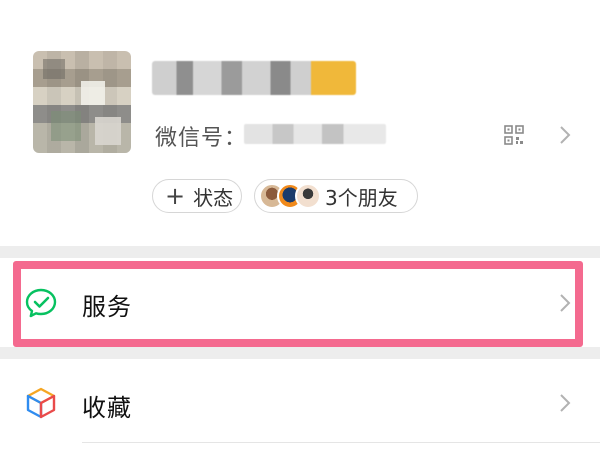  Describe the element at coordinates (175, 196) in the screenshot. I see `plus-icon: +` at that location.